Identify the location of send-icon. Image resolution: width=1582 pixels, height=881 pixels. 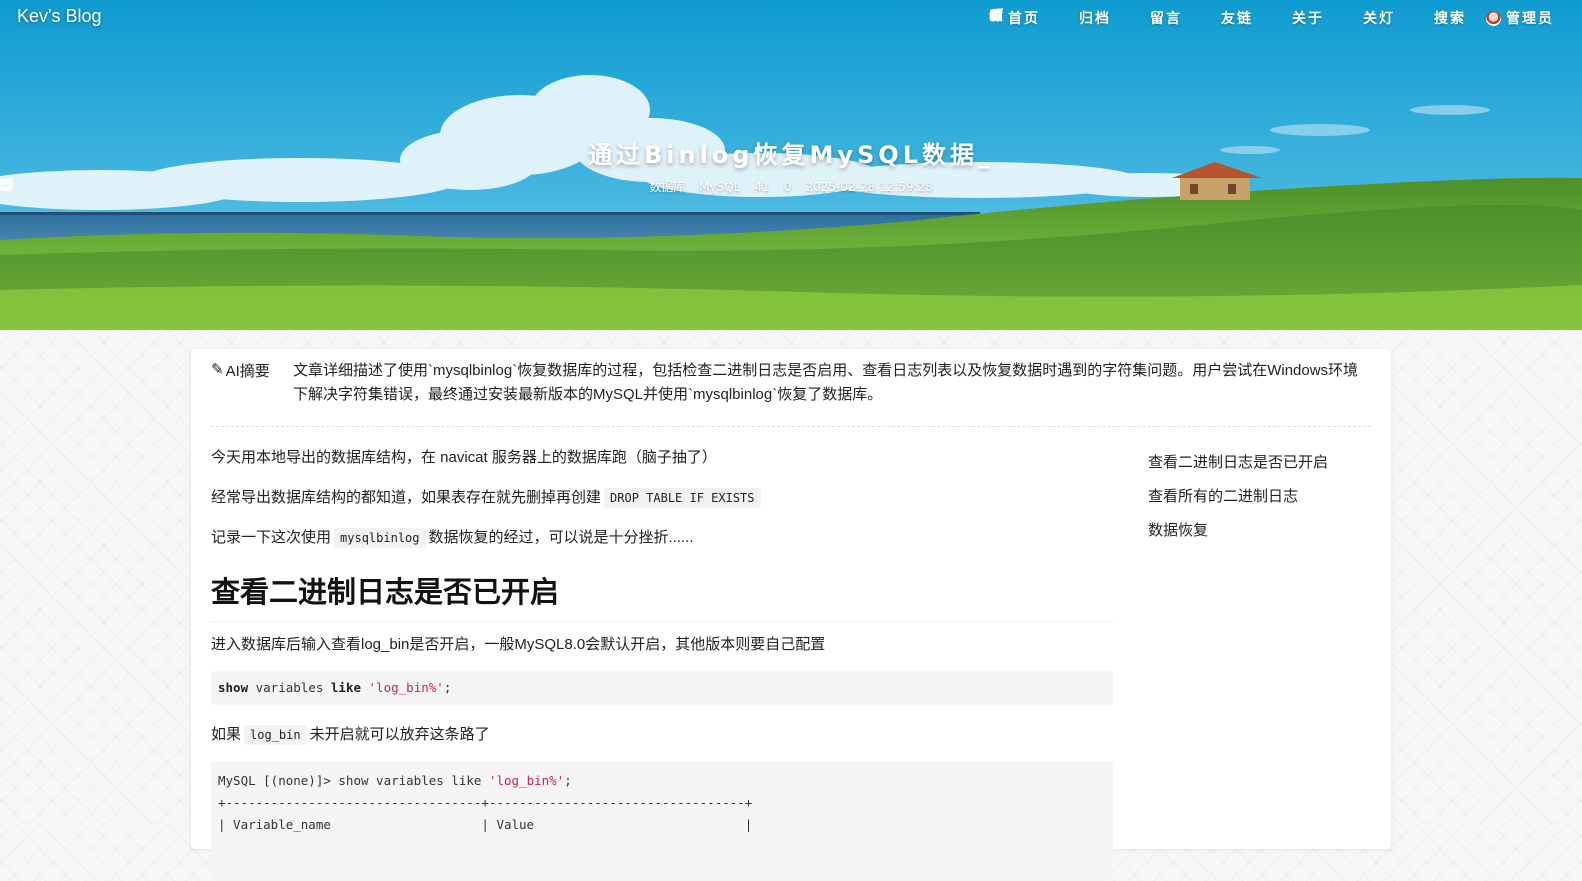
(1138, 16).